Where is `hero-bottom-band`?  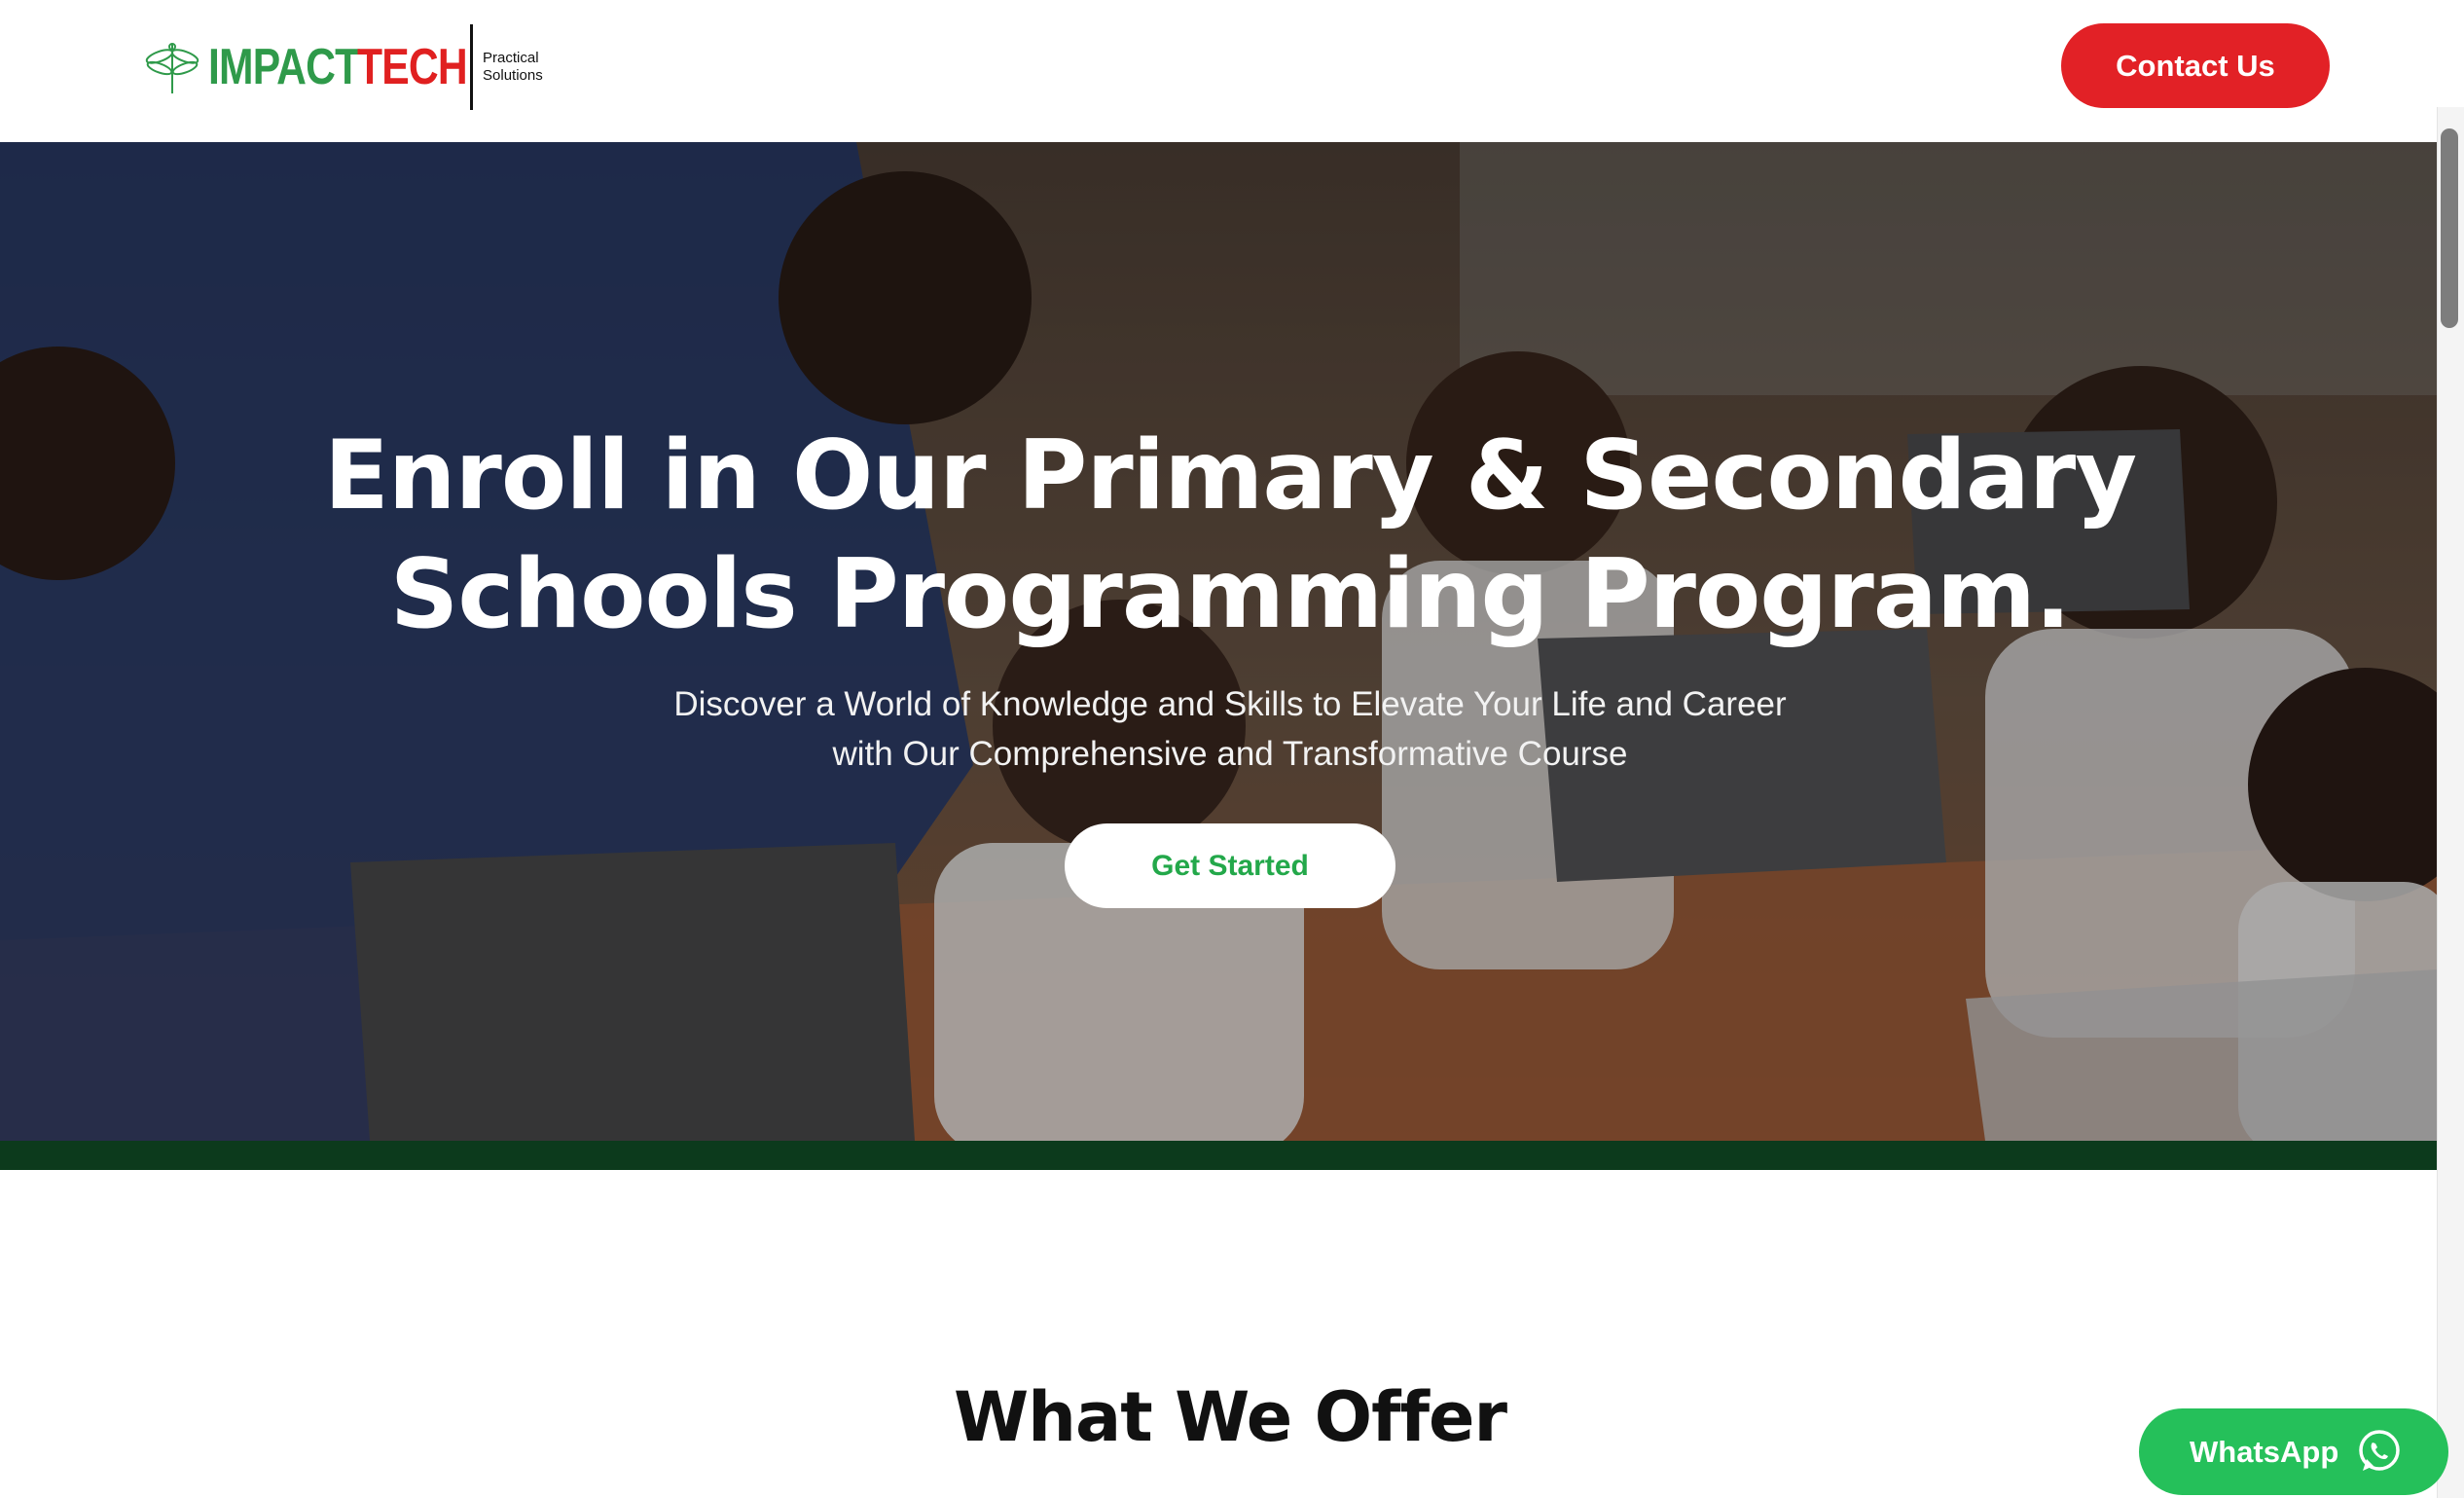 hero-bottom-band is located at coordinates (1218, 1155).